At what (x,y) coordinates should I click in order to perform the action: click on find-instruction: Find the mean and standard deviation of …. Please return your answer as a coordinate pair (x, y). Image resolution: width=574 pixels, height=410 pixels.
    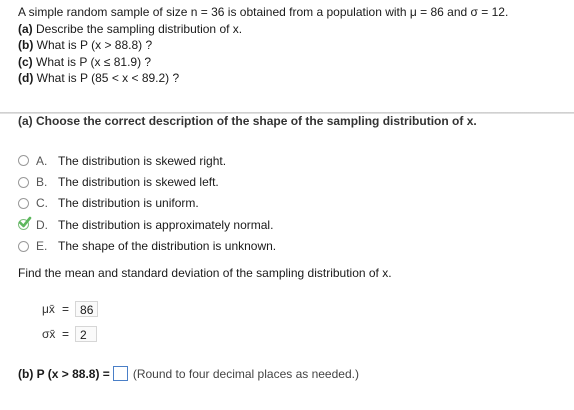
    Looking at the image, I should click on (205, 273).